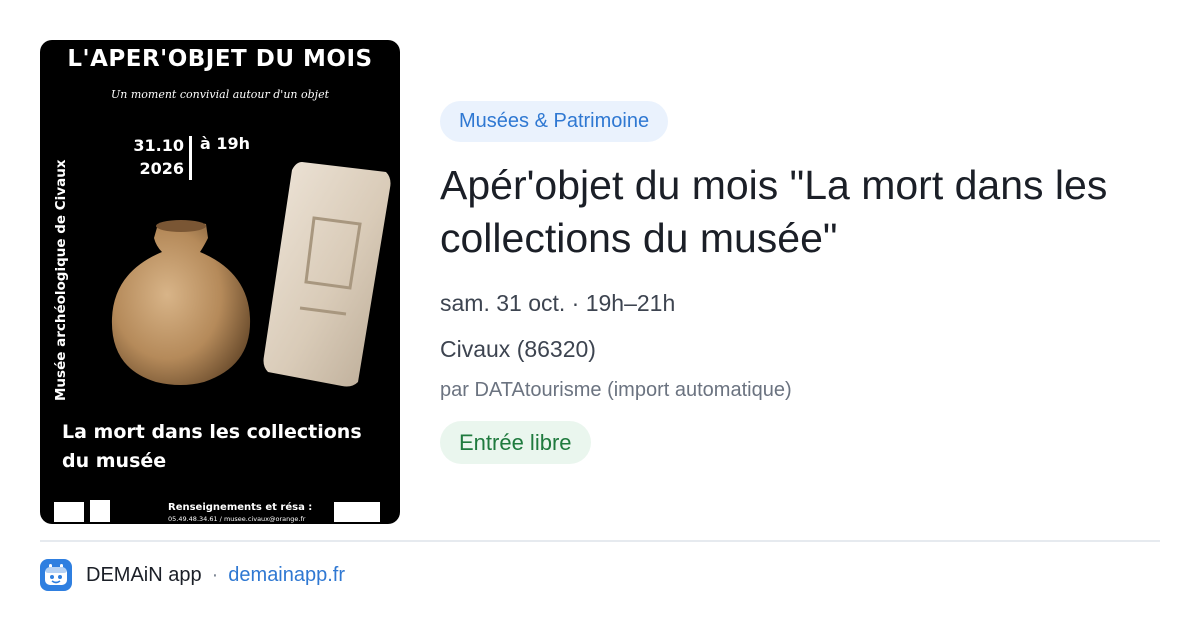 The image size is (1200, 630). Describe the element at coordinates (515, 442) in the screenshot. I see `price-badge: Entrée libre` at that location.